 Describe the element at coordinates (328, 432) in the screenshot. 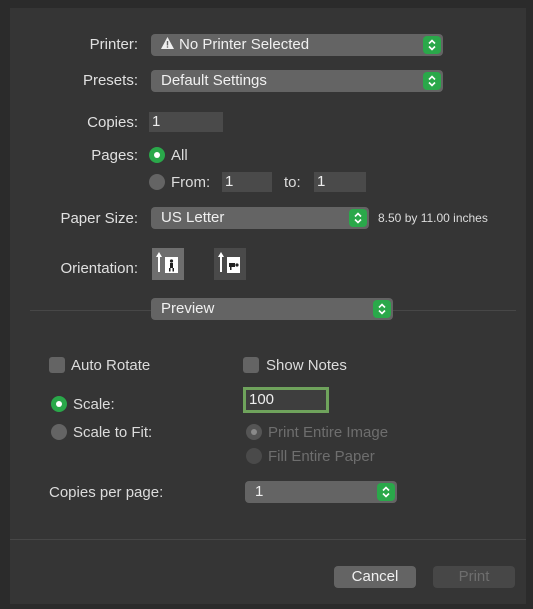

I see `print-entire-image-label: Print Entire Image` at that location.